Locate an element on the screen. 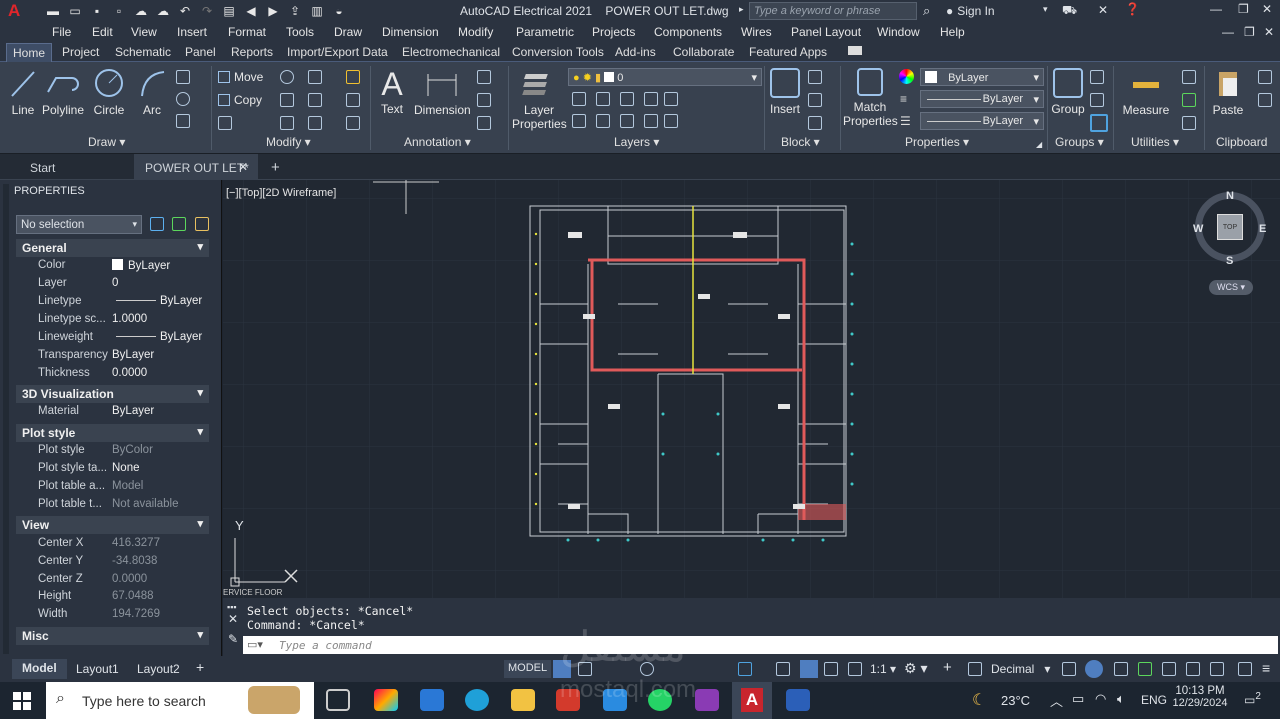  tab-project: Project is located at coordinates (80, 52).